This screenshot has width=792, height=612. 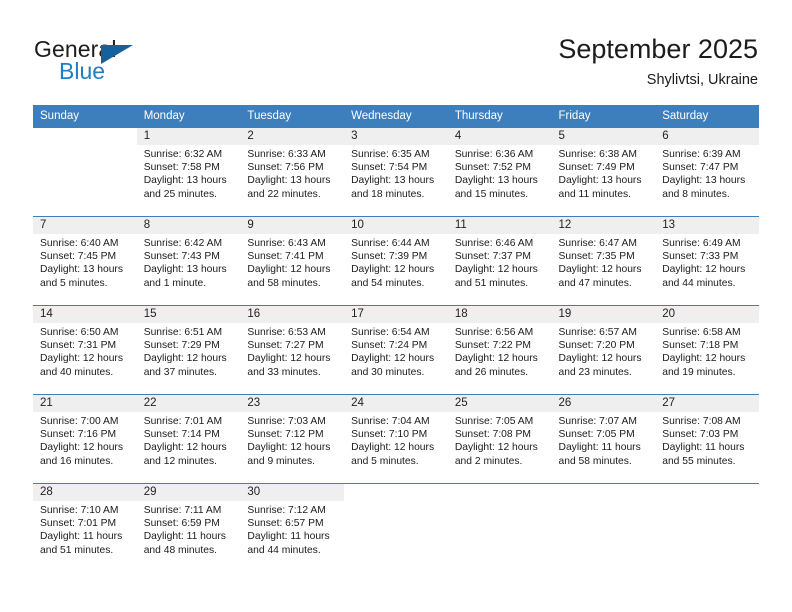 I want to click on sunrise-line: Sunrise: 6:49 AM, so click(x=701, y=243).